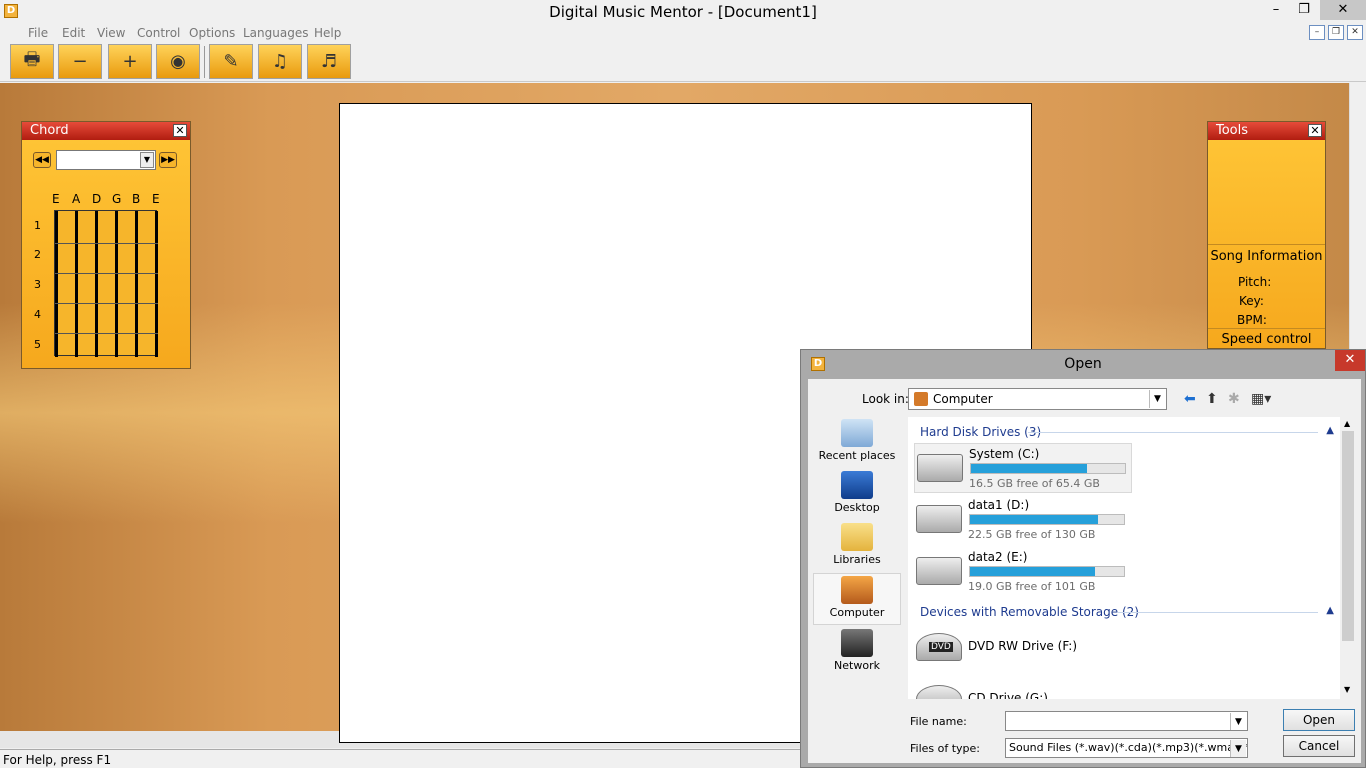 Image resolution: width=1366 pixels, height=768 pixels. Describe the element at coordinates (1083, 364) in the screenshot. I see `dialog-title: Open` at that location.